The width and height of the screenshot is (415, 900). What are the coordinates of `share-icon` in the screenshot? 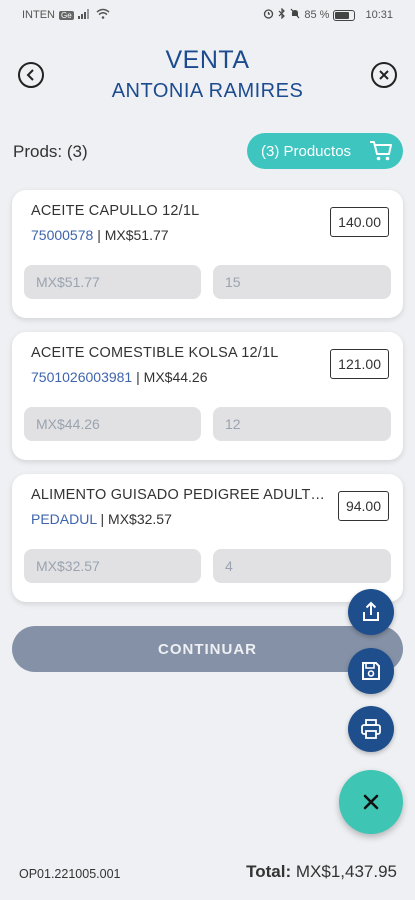 It's located at (371, 611).